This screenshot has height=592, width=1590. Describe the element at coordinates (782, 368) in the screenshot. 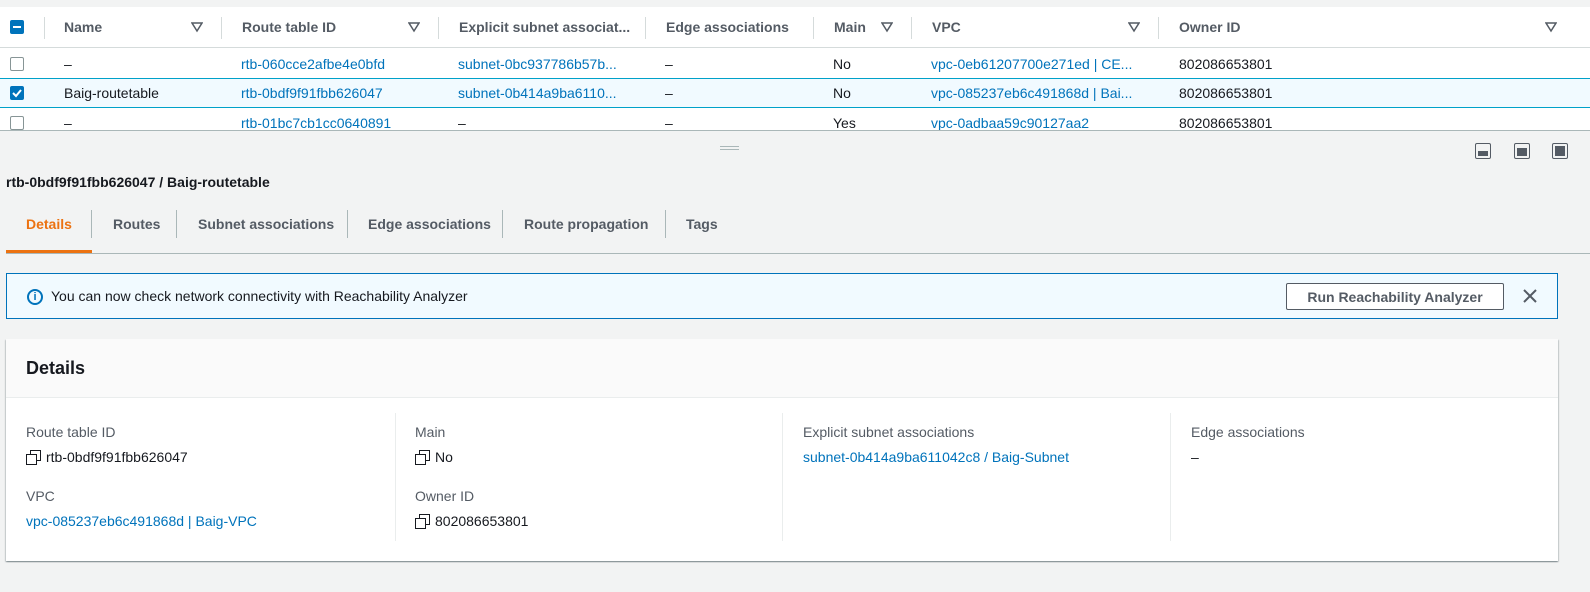

I see `details-heading: Details` at that location.